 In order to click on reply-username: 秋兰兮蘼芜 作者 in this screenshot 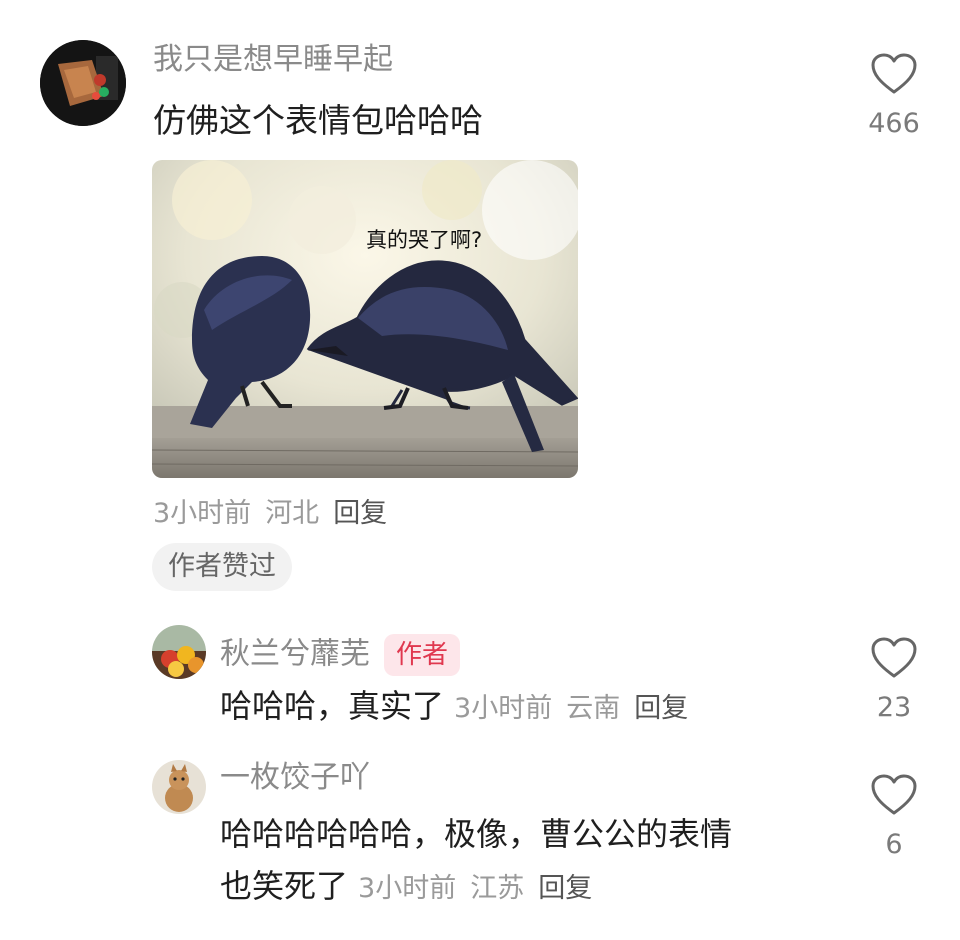, I will do `click(340, 655)`.